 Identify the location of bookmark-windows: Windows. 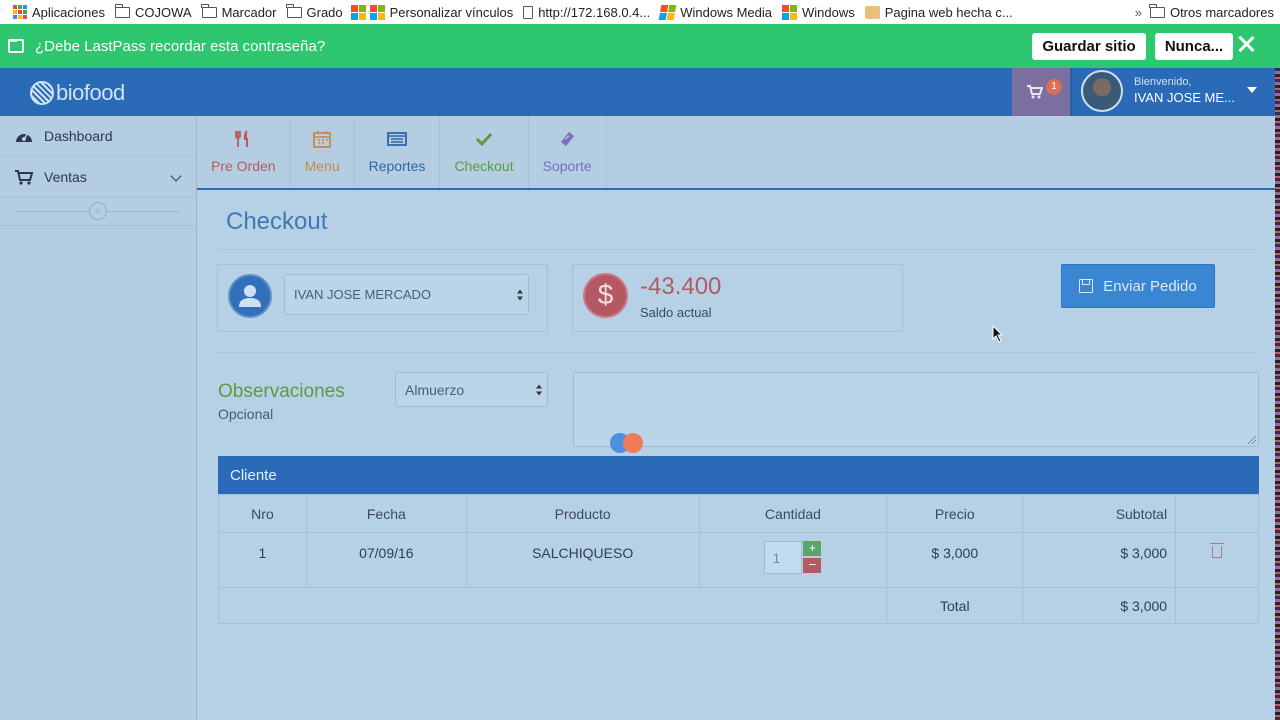
(818, 12).